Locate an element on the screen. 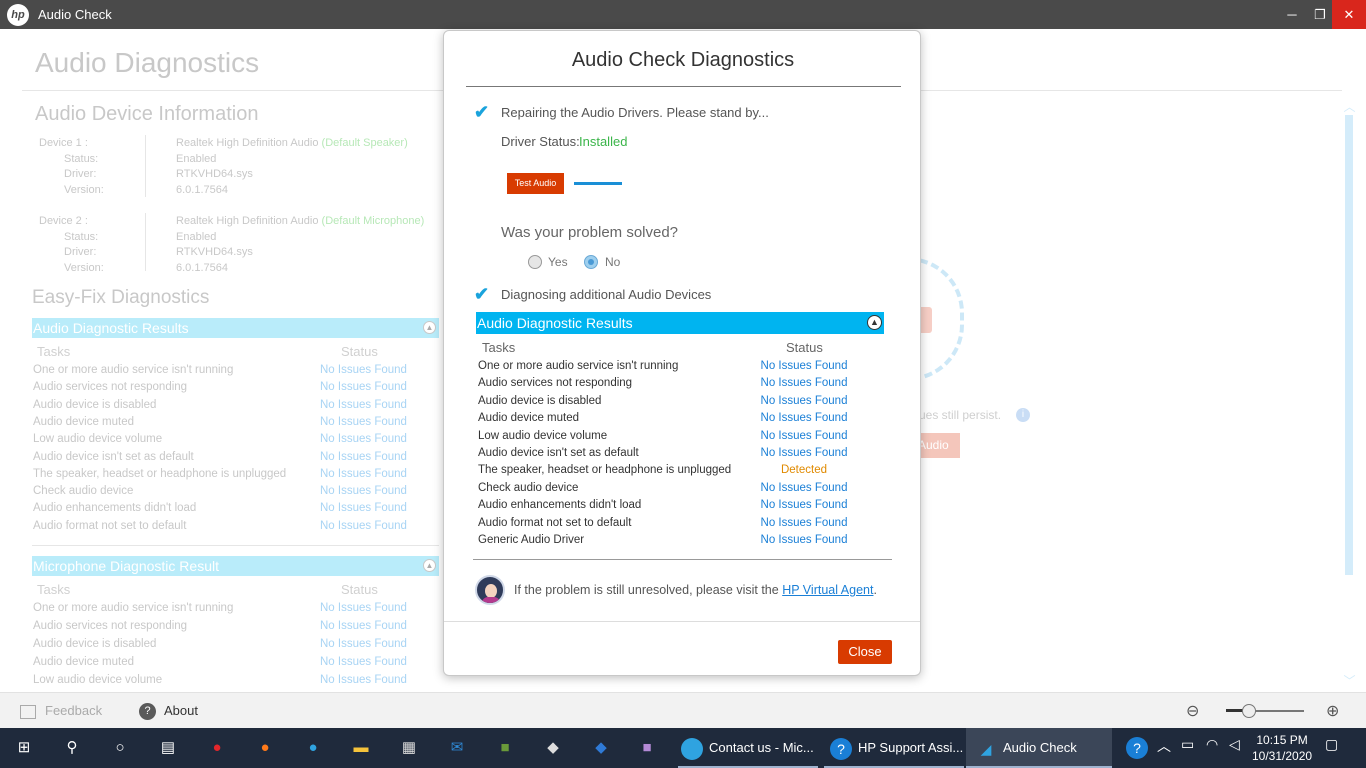  diagnose-step-text: Diagnosing additional Audio Devices is located at coordinates (606, 294).